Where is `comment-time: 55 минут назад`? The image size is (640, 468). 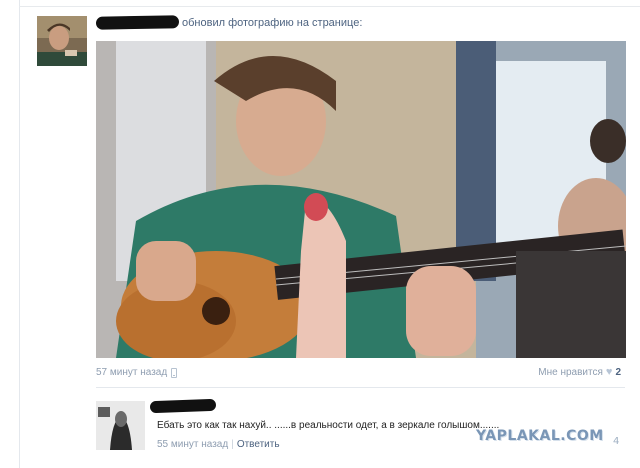
comment-time: 55 минут назад is located at coordinates (192, 444).